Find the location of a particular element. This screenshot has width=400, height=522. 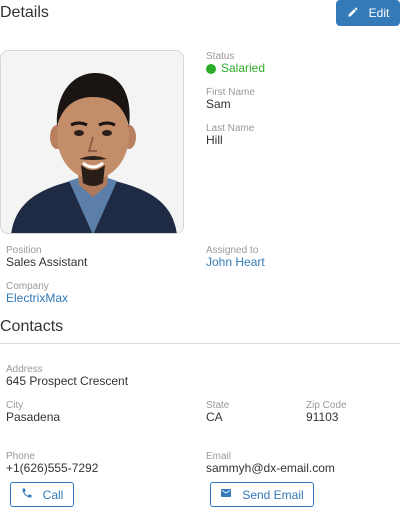

first-name-field: First Name Sam is located at coordinates (230, 99).